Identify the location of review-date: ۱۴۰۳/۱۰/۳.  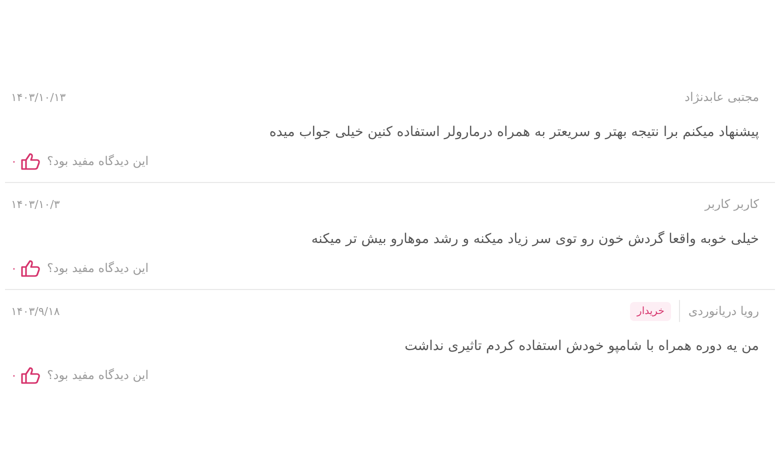
(35, 204).